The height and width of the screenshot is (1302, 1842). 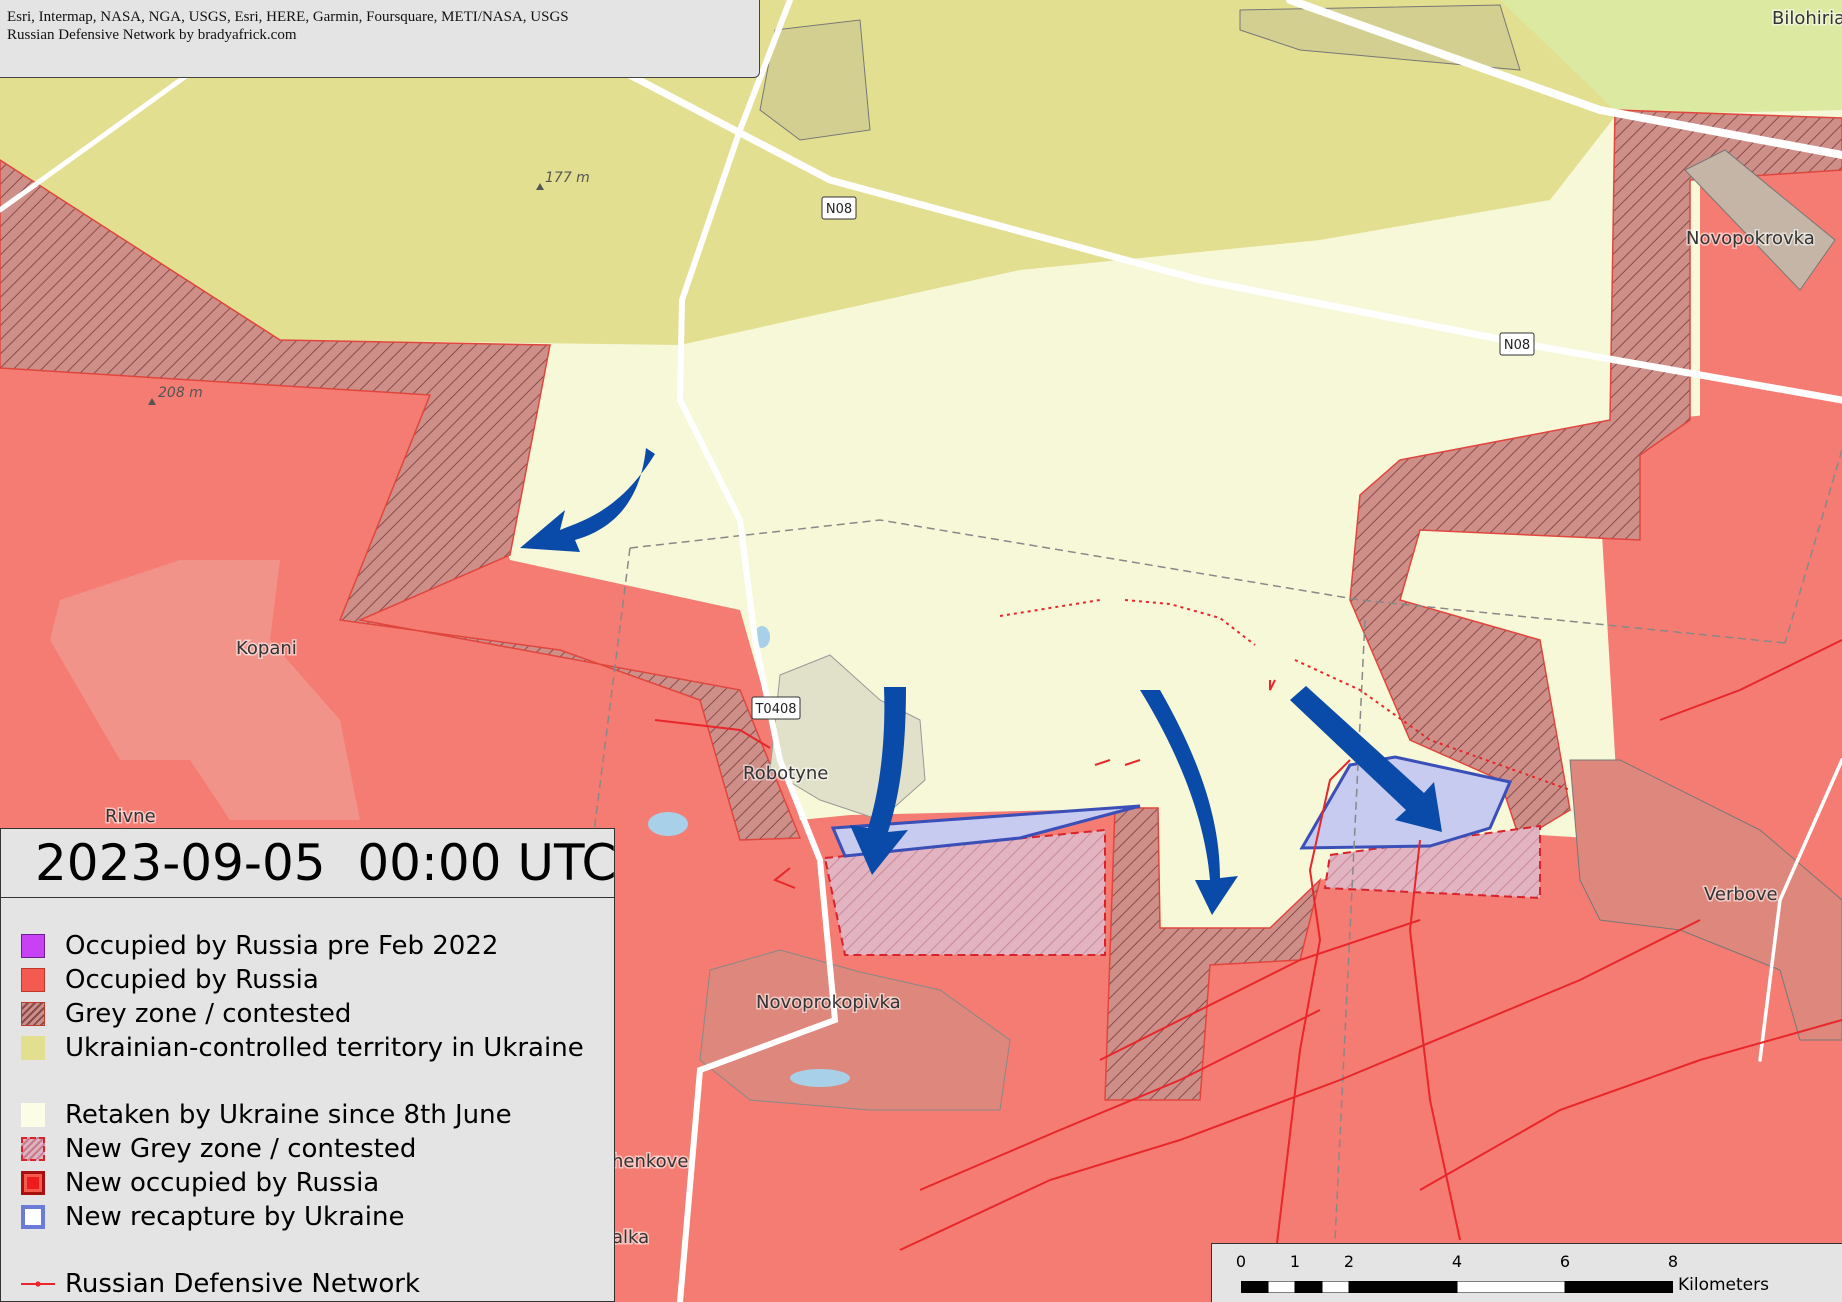 I want to click on legend-item-new-grey-zone: New Grey zone / contested, so click(x=218, y=1149).